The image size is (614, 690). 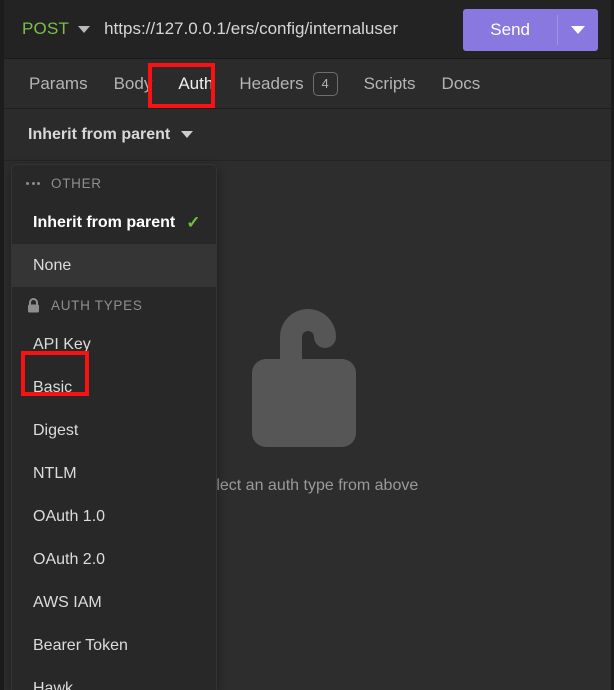 I want to click on menu-item-label: OAuth 2.0, so click(x=69, y=559).